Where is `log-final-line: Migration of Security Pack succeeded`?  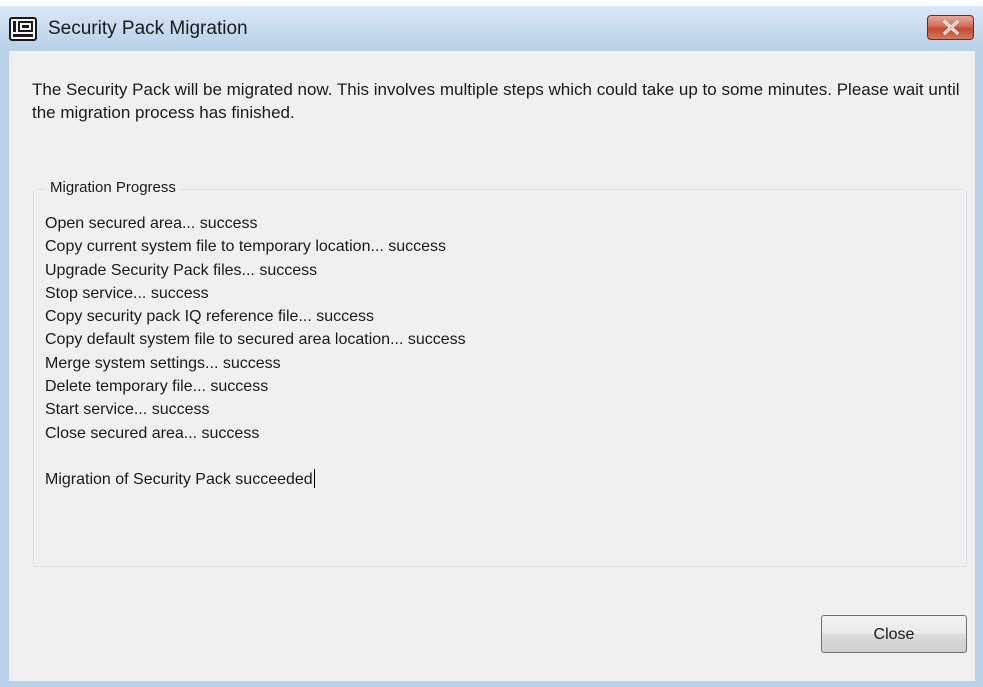
log-final-line: Migration of Security Pack succeeded is located at coordinates (495, 479).